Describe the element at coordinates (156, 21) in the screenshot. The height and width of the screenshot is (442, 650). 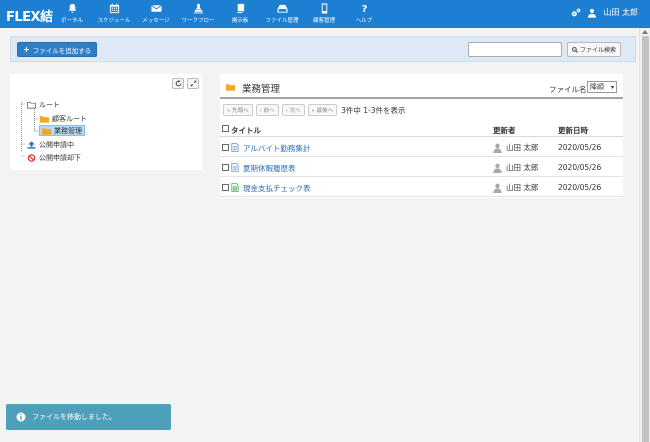
I see `nav-label: メッセージ` at that location.